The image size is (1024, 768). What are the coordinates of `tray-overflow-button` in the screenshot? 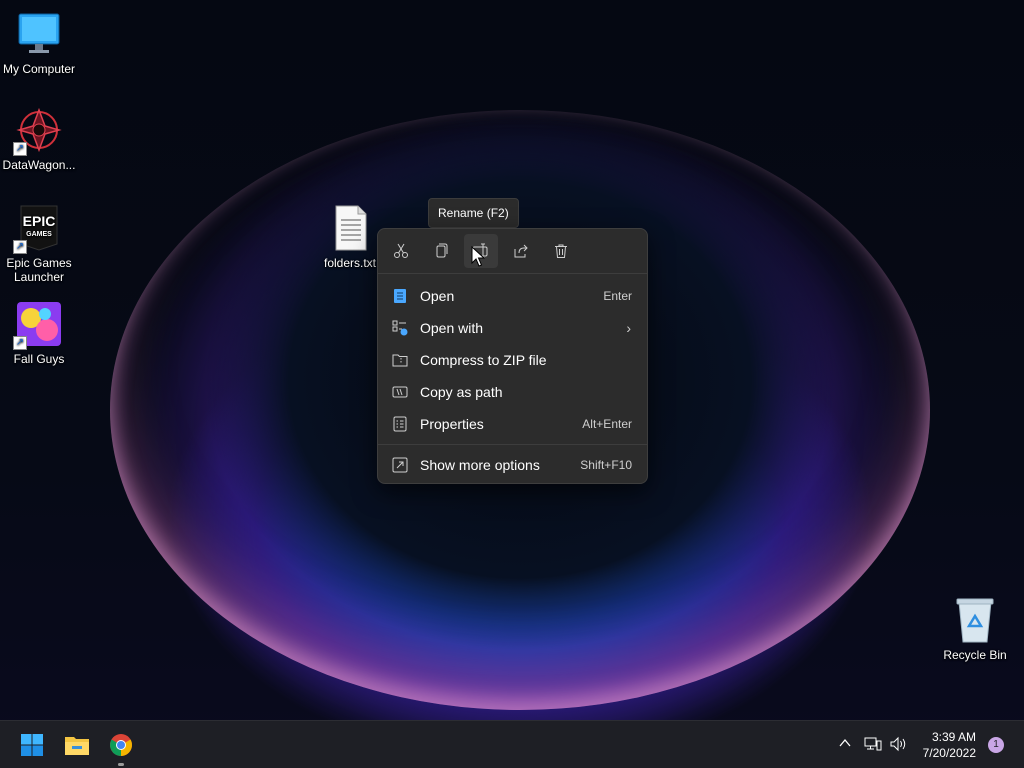 It's located at (845, 745).